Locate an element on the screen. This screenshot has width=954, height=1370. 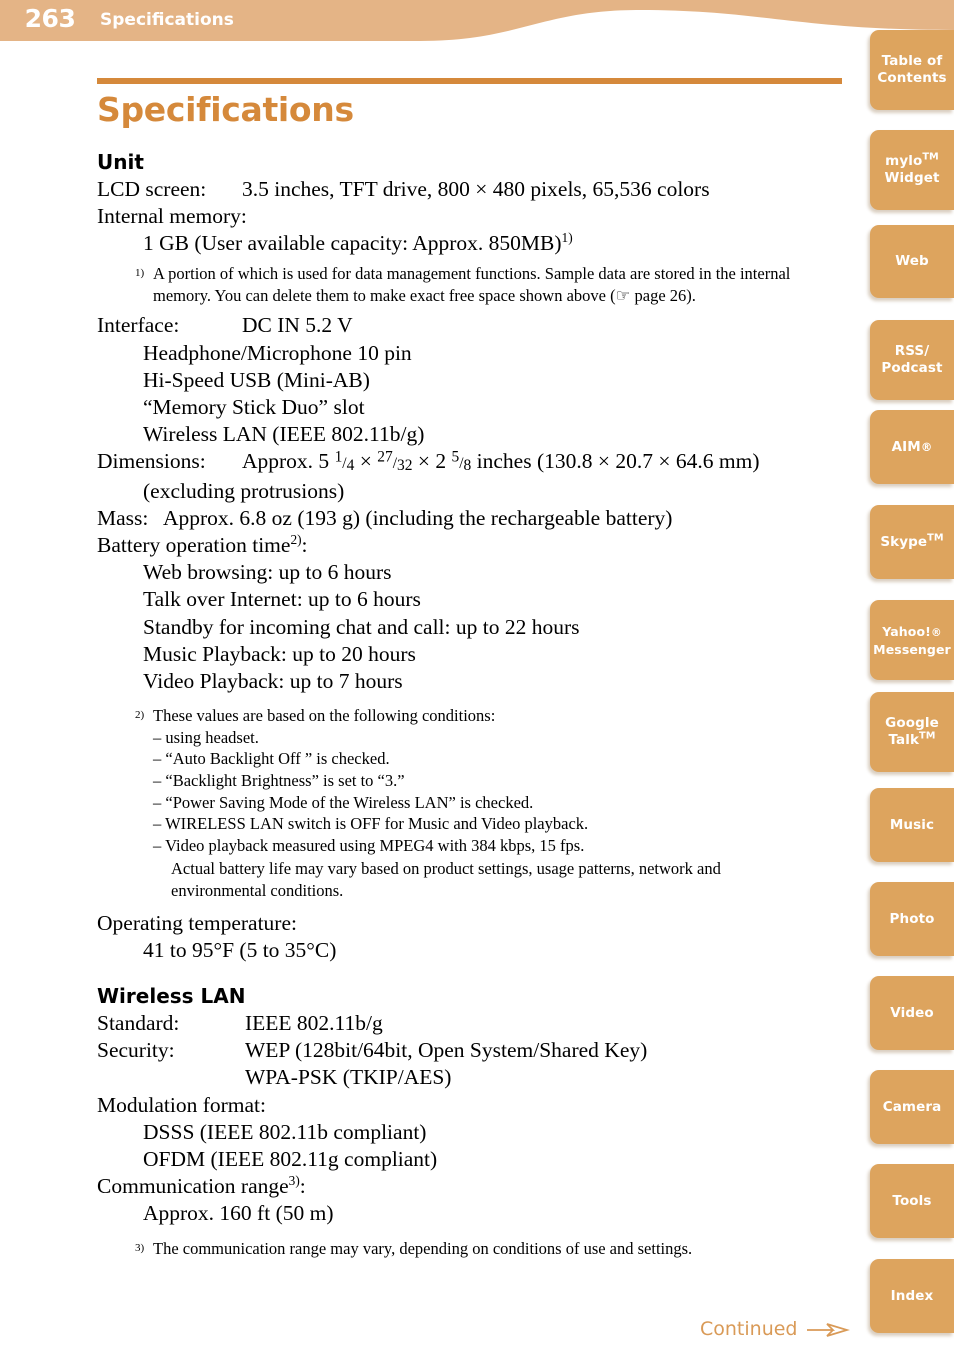
dimensions-prefix: Approx. 5 is located at coordinates (288, 461).